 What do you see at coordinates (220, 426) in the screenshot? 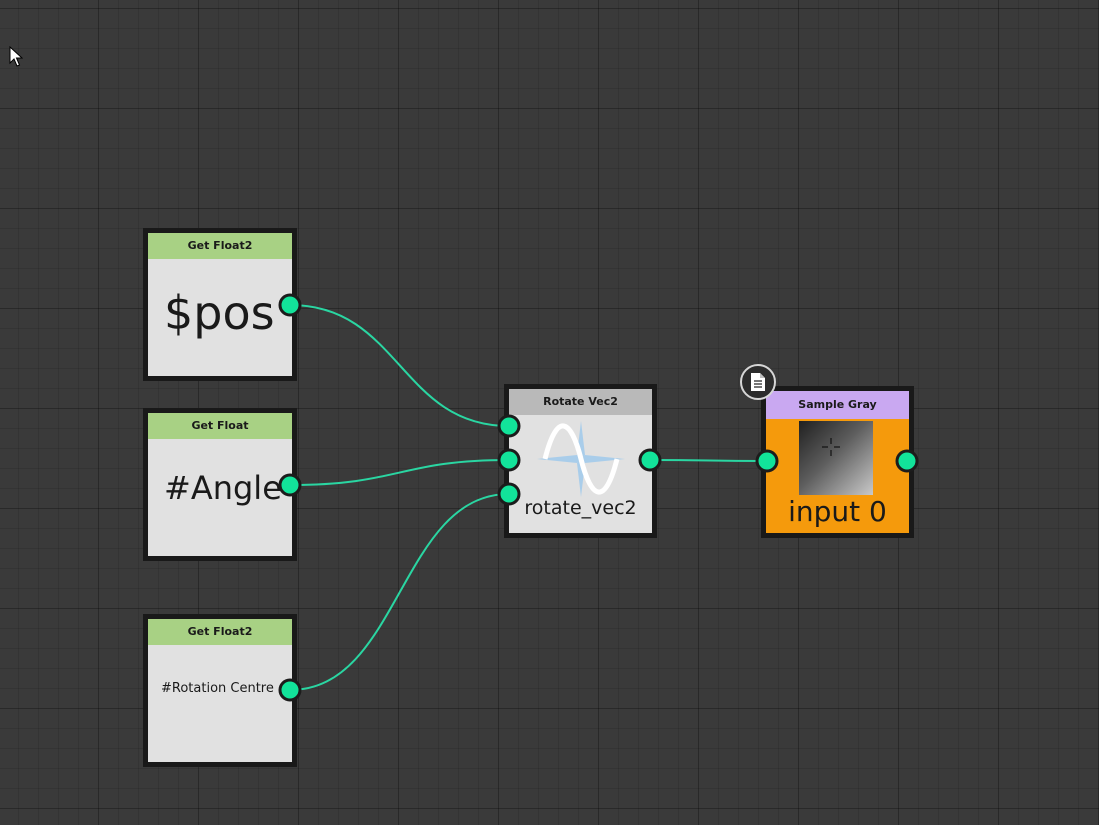
I see `node-title: Get Float` at bounding box center [220, 426].